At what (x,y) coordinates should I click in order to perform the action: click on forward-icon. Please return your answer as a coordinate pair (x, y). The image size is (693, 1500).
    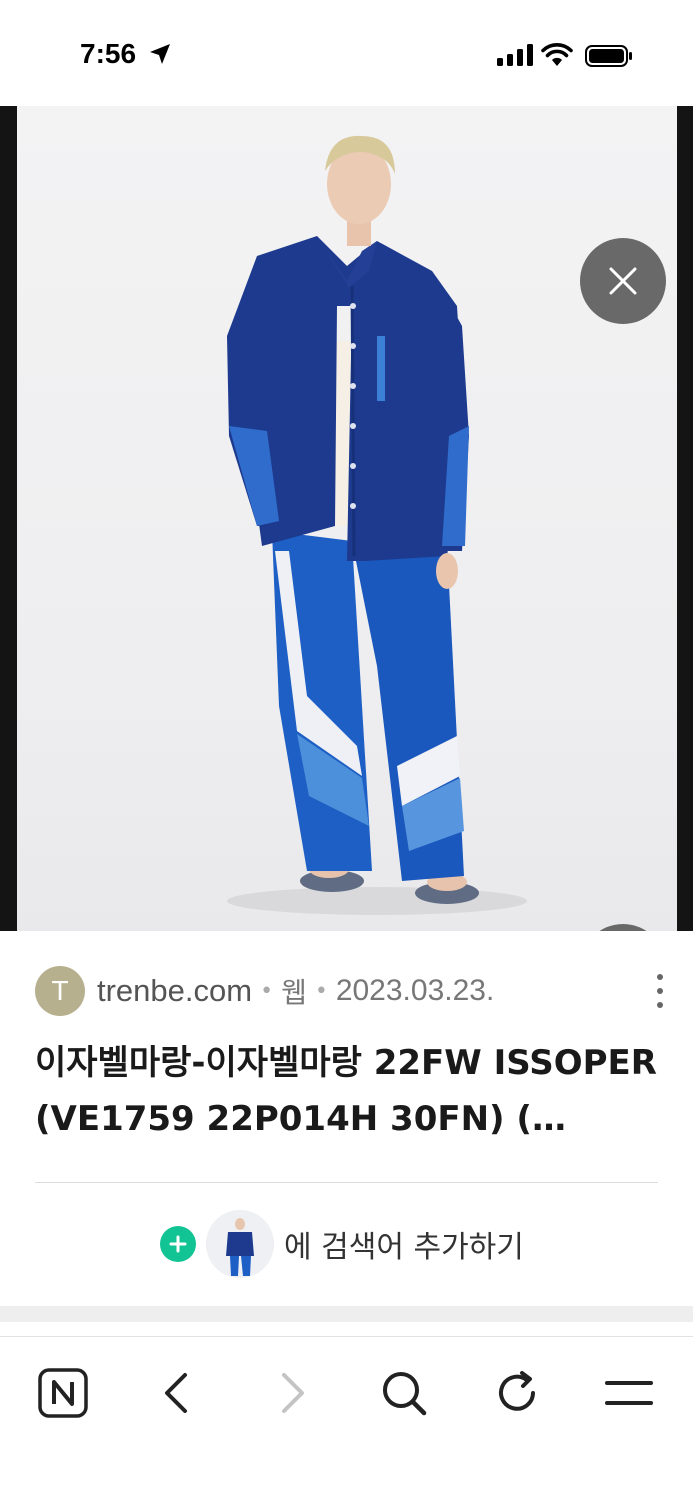
    Looking at the image, I should click on (293, 1393).